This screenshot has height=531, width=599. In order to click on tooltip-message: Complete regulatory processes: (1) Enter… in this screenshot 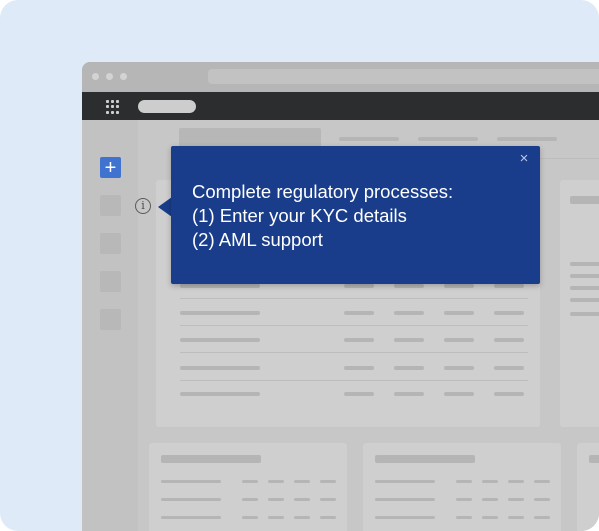, I will do `click(322, 216)`.